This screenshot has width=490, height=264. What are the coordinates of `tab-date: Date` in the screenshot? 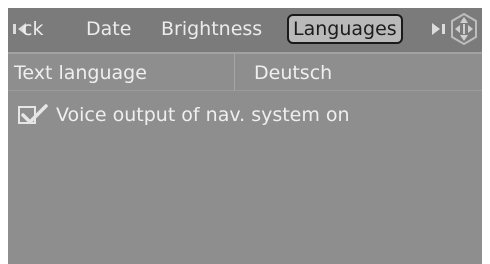 It's located at (108, 29).